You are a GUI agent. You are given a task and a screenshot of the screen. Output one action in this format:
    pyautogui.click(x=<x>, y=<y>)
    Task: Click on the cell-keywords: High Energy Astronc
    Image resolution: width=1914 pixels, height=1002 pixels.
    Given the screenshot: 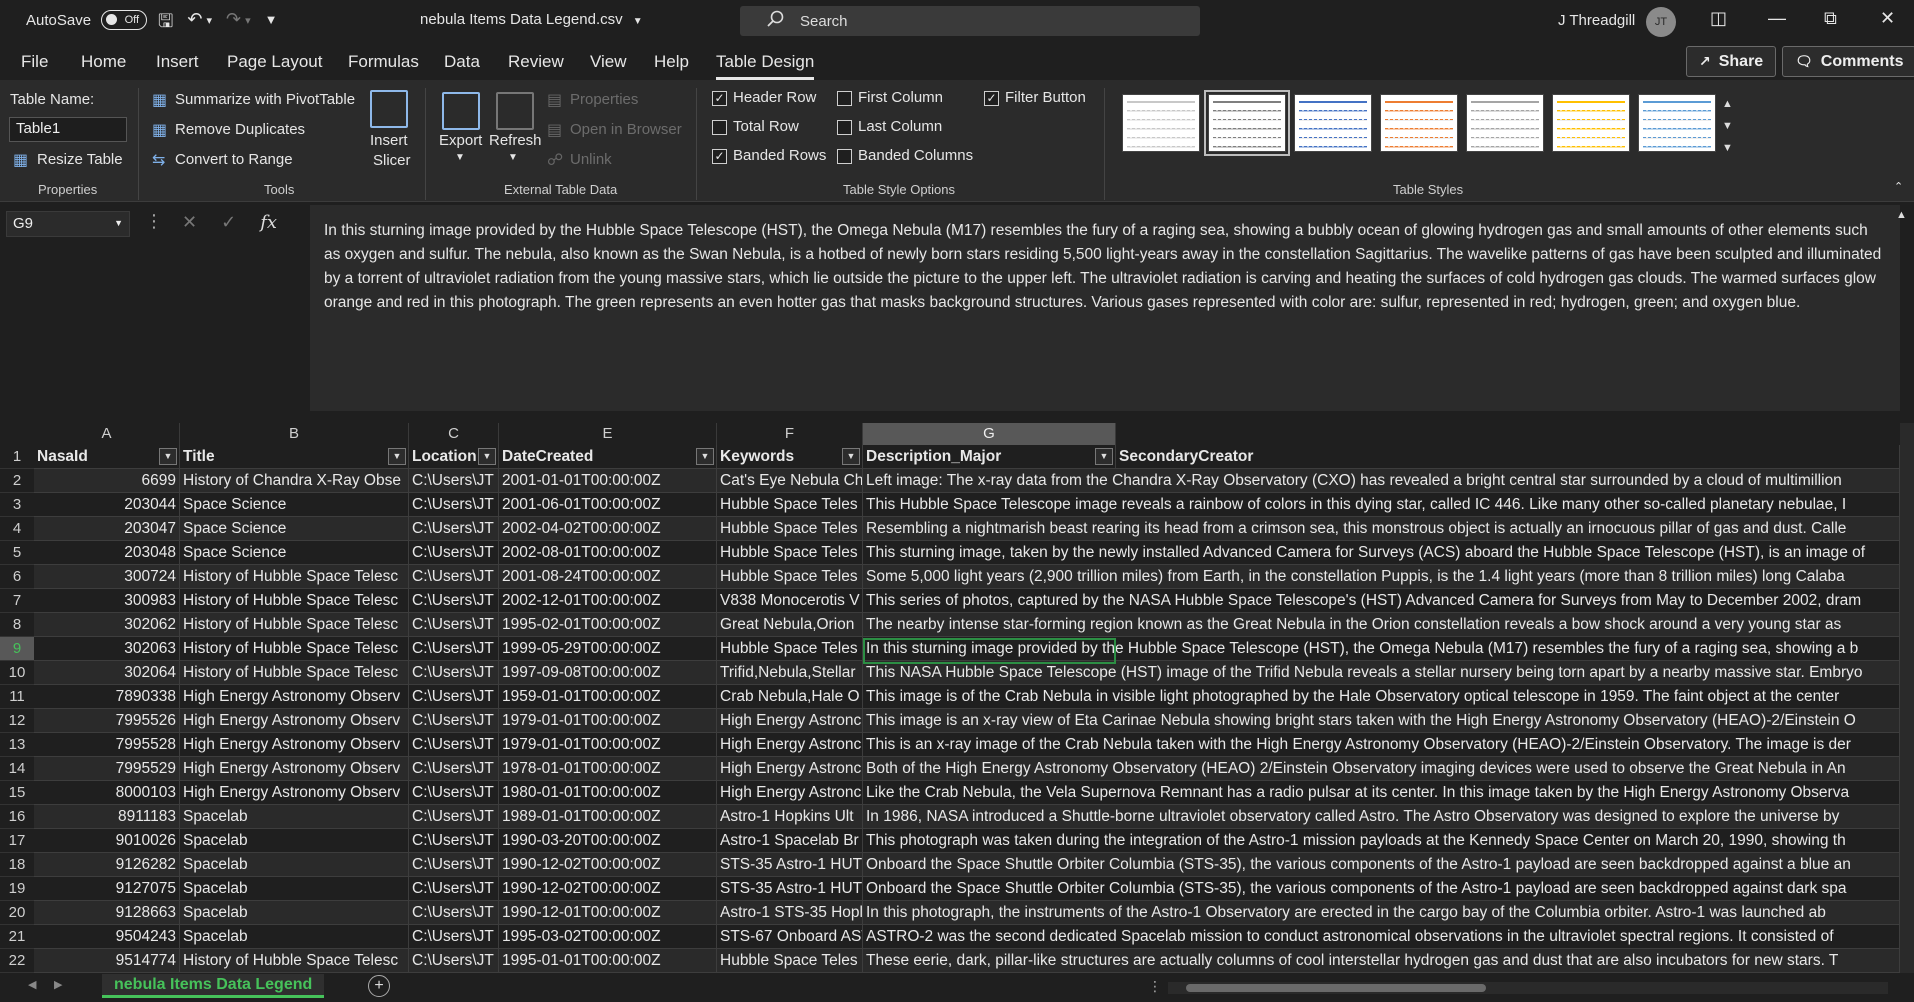 What is the action you would take?
    pyautogui.click(x=790, y=793)
    